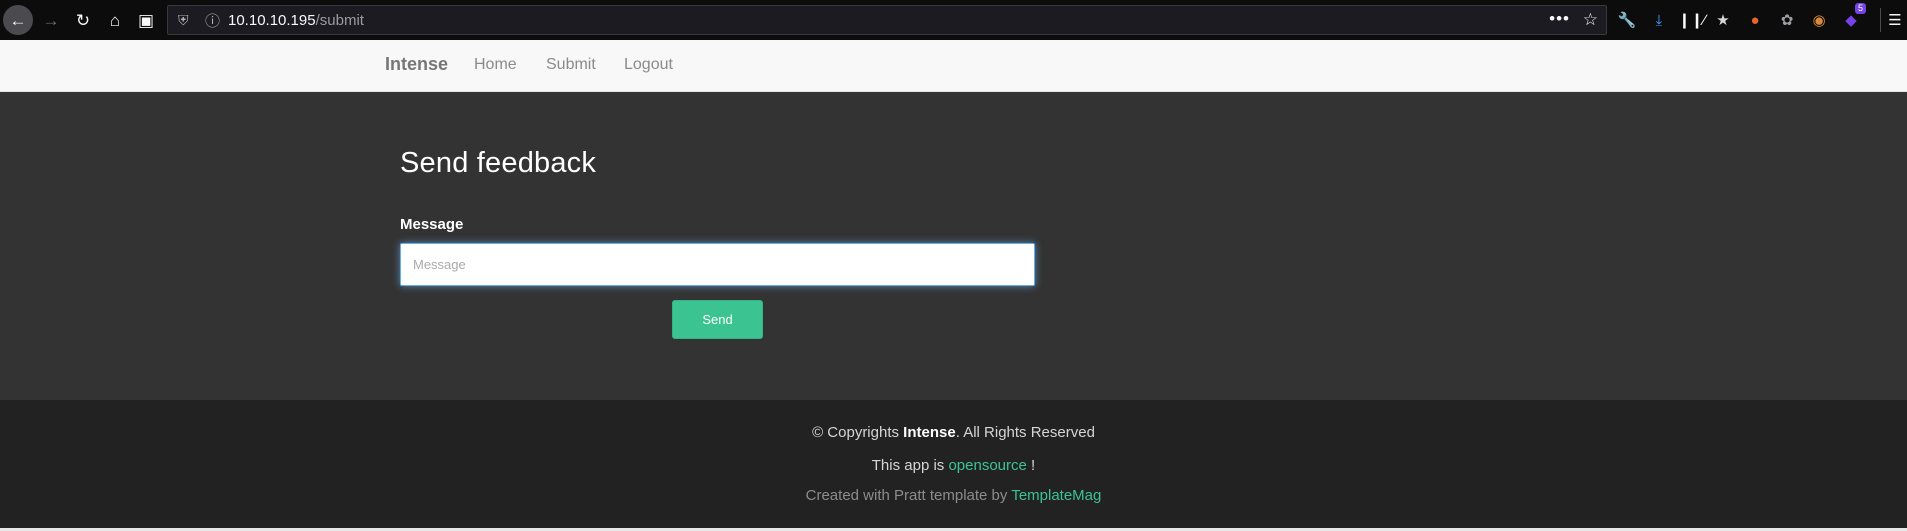  What do you see at coordinates (18, 20) in the screenshot?
I see `back-arrow-icon: ←` at bounding box center [18, 20].